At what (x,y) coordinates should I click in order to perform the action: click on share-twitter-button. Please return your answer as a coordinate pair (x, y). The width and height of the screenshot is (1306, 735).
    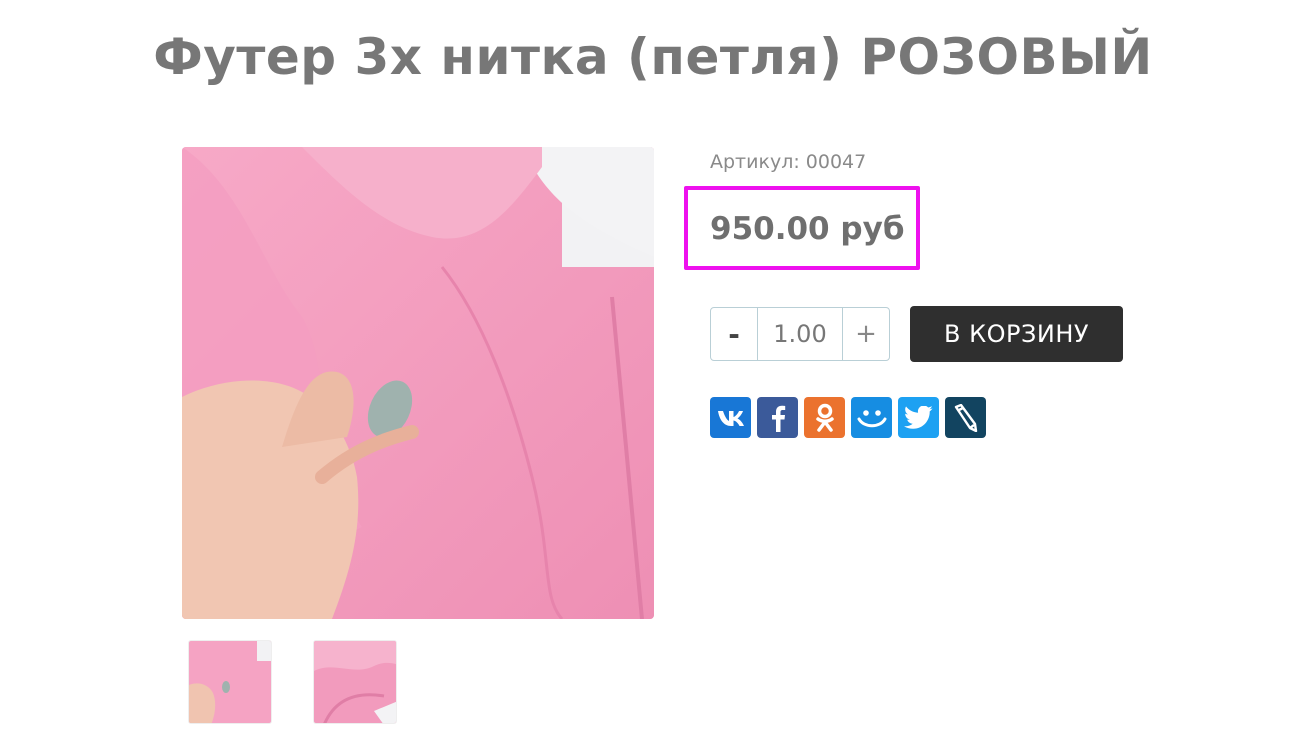
    Looking at the image, I should click on (918, 417).